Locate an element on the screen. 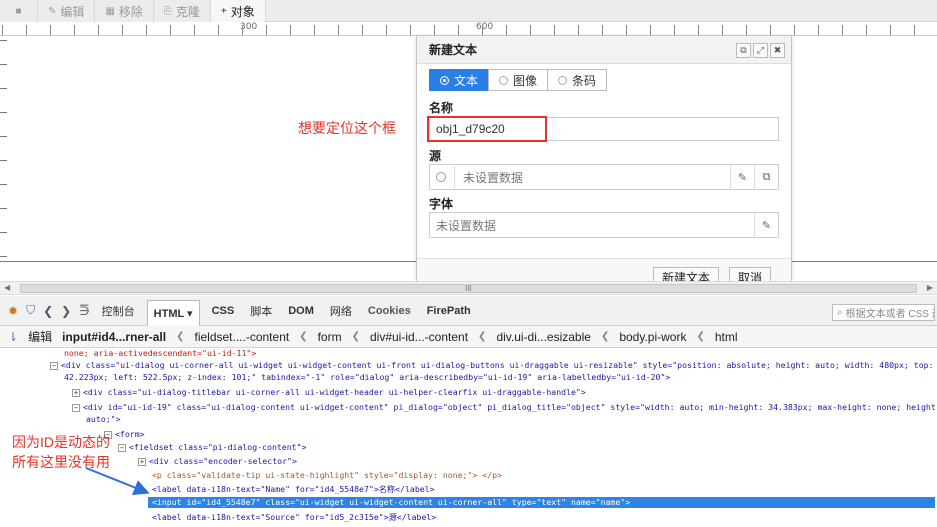  square-icon: ■ is located at coordinates (18, 11).